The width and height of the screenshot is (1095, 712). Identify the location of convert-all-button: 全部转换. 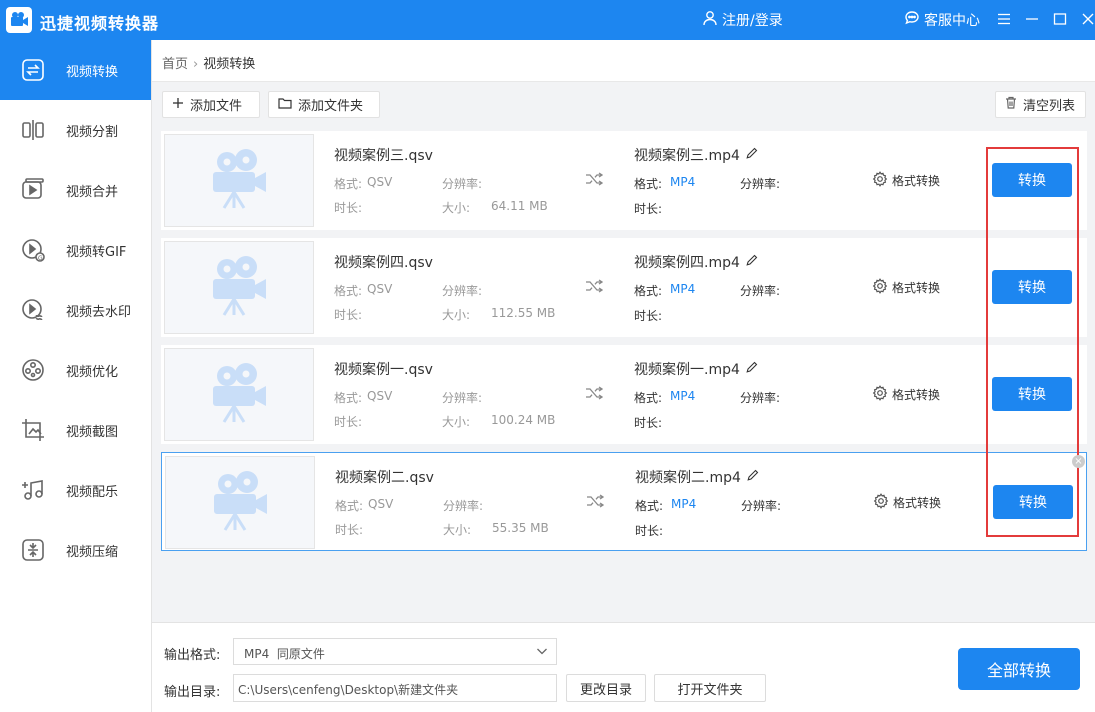
(1019, 669).